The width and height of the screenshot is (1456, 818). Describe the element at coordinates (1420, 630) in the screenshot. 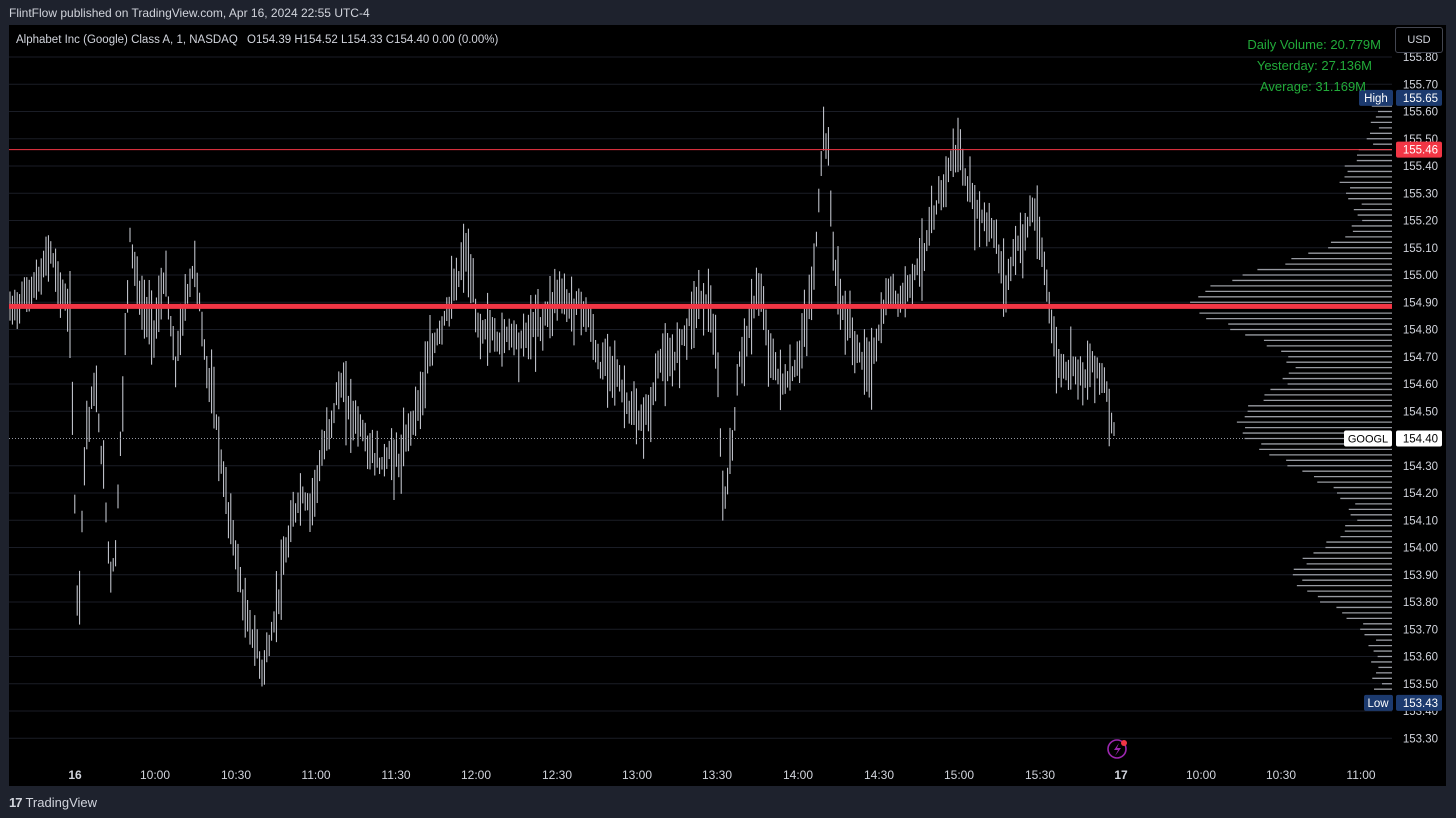

I see `y-tick-label: 153.70` at that location.